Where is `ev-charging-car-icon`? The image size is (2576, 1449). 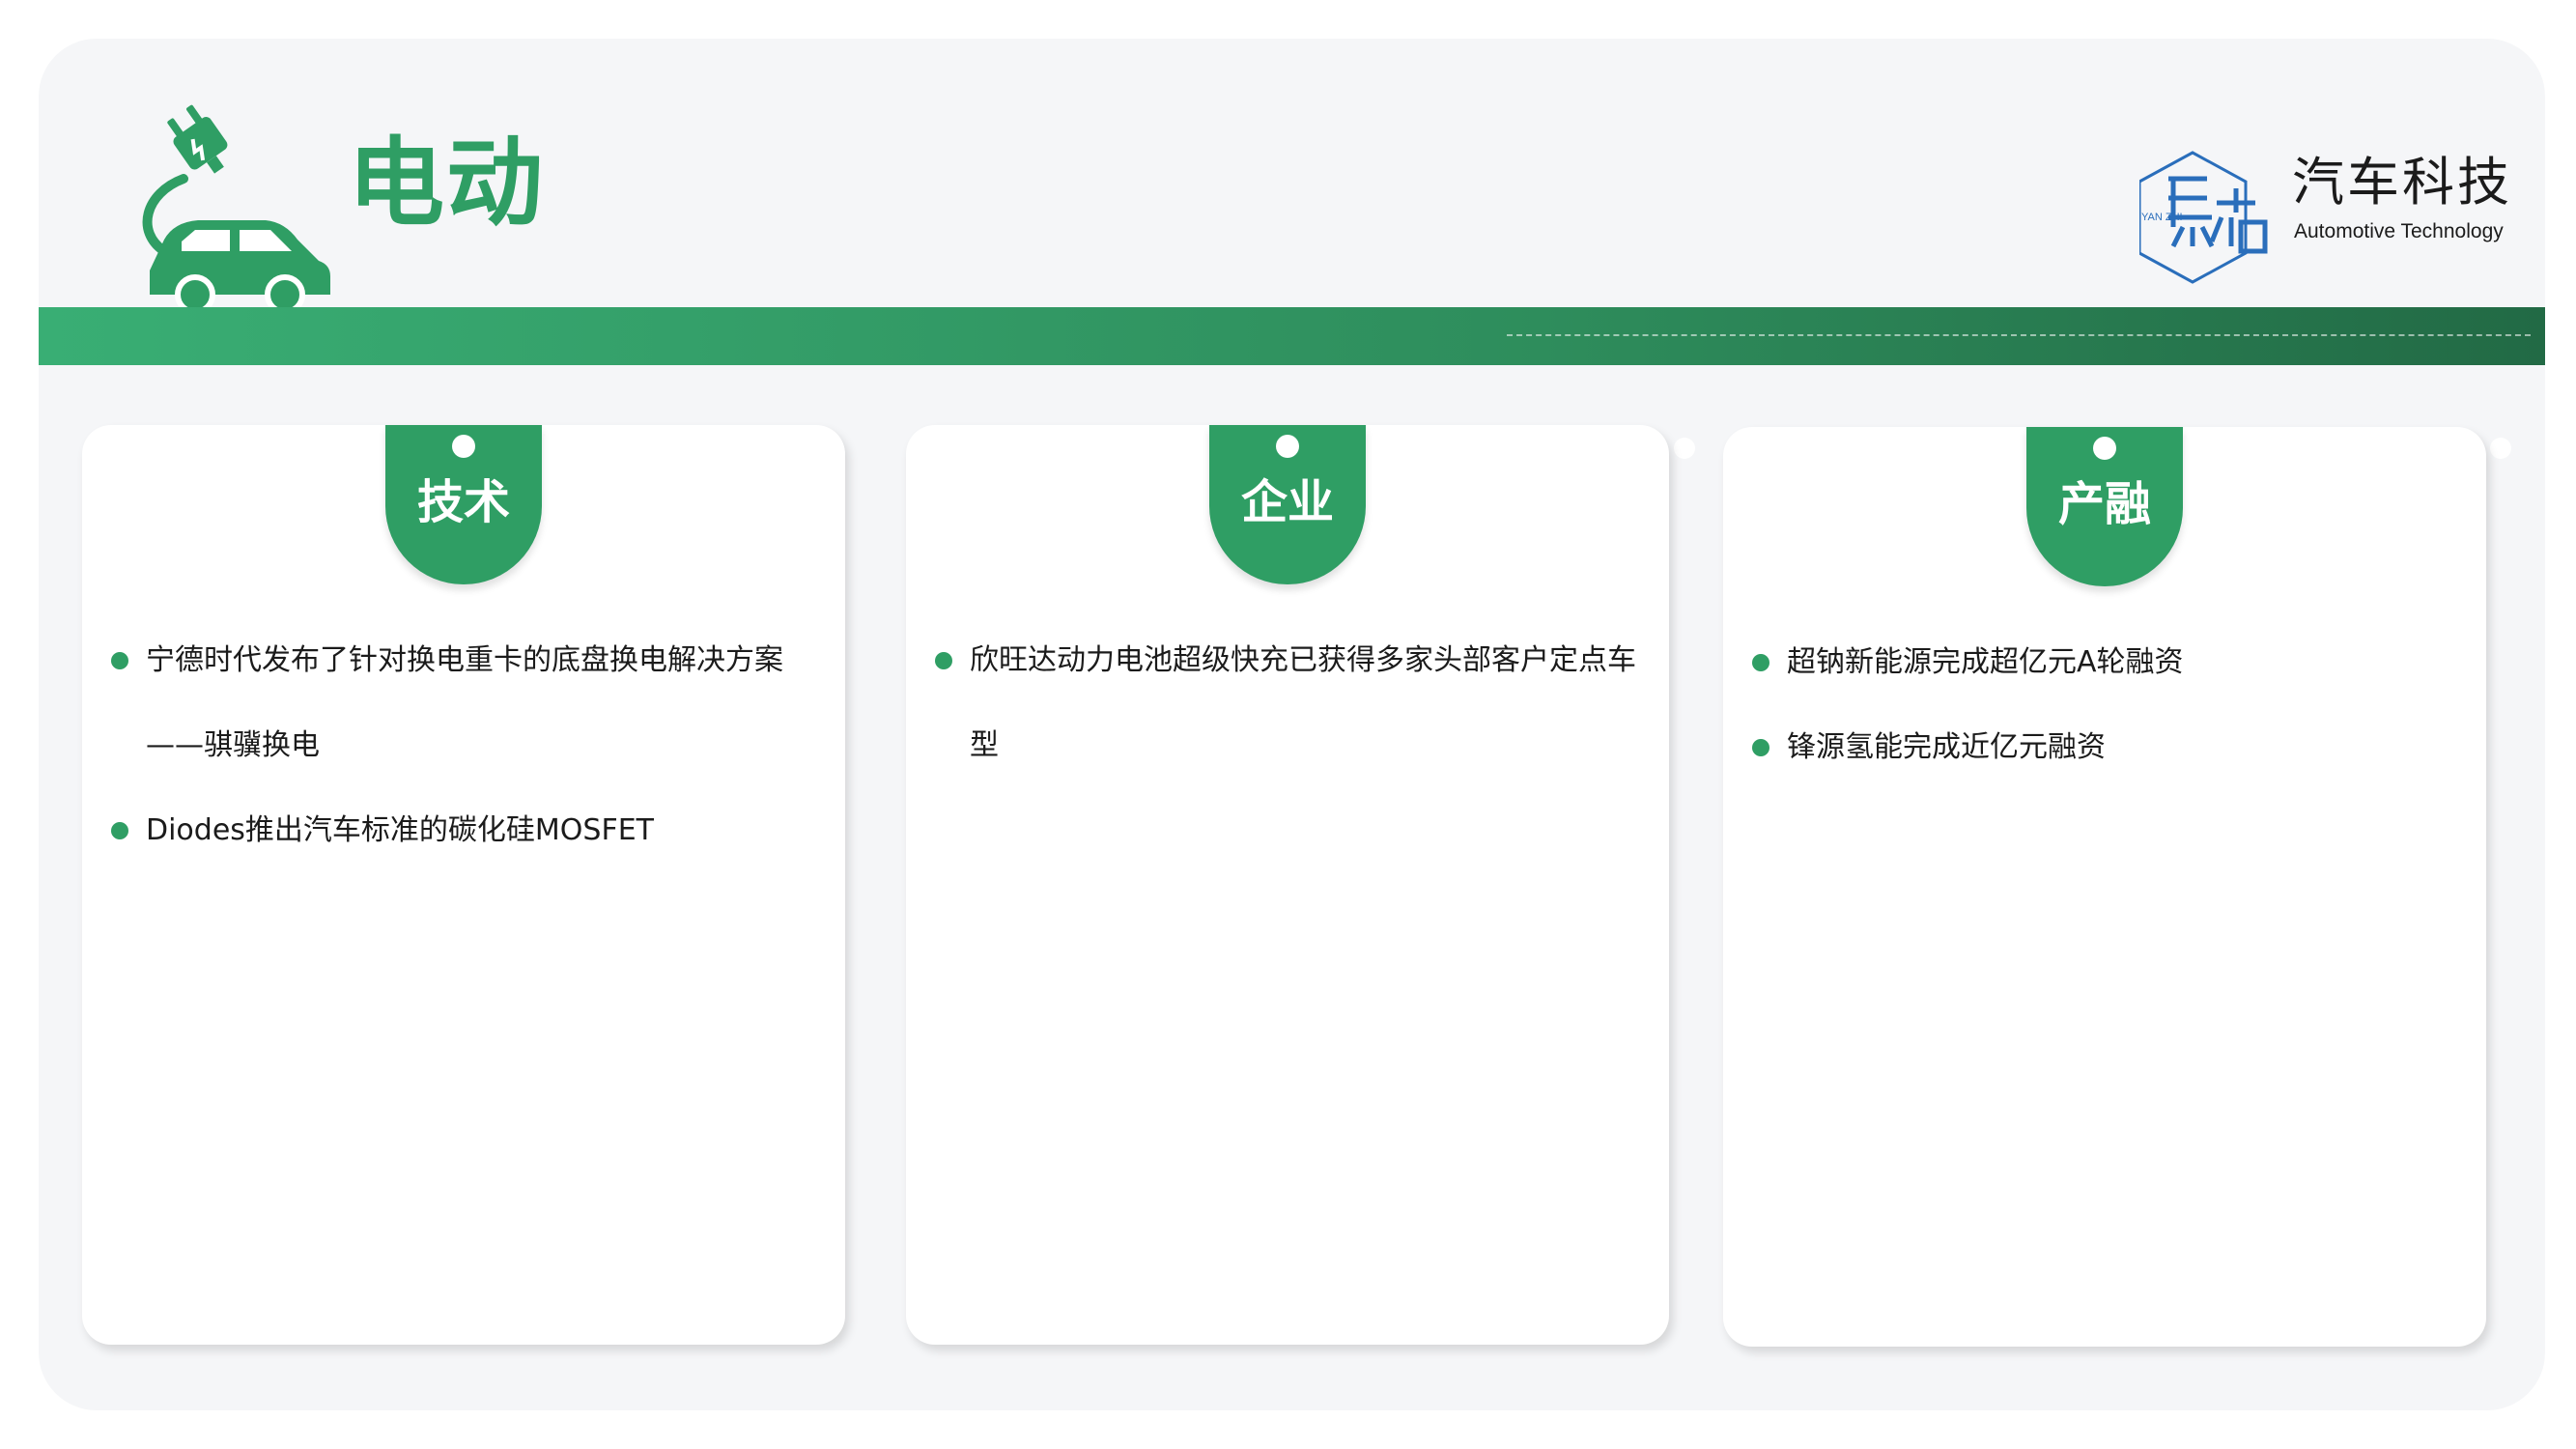 ev-charging-car-icon is located at coordinates (236, 218).